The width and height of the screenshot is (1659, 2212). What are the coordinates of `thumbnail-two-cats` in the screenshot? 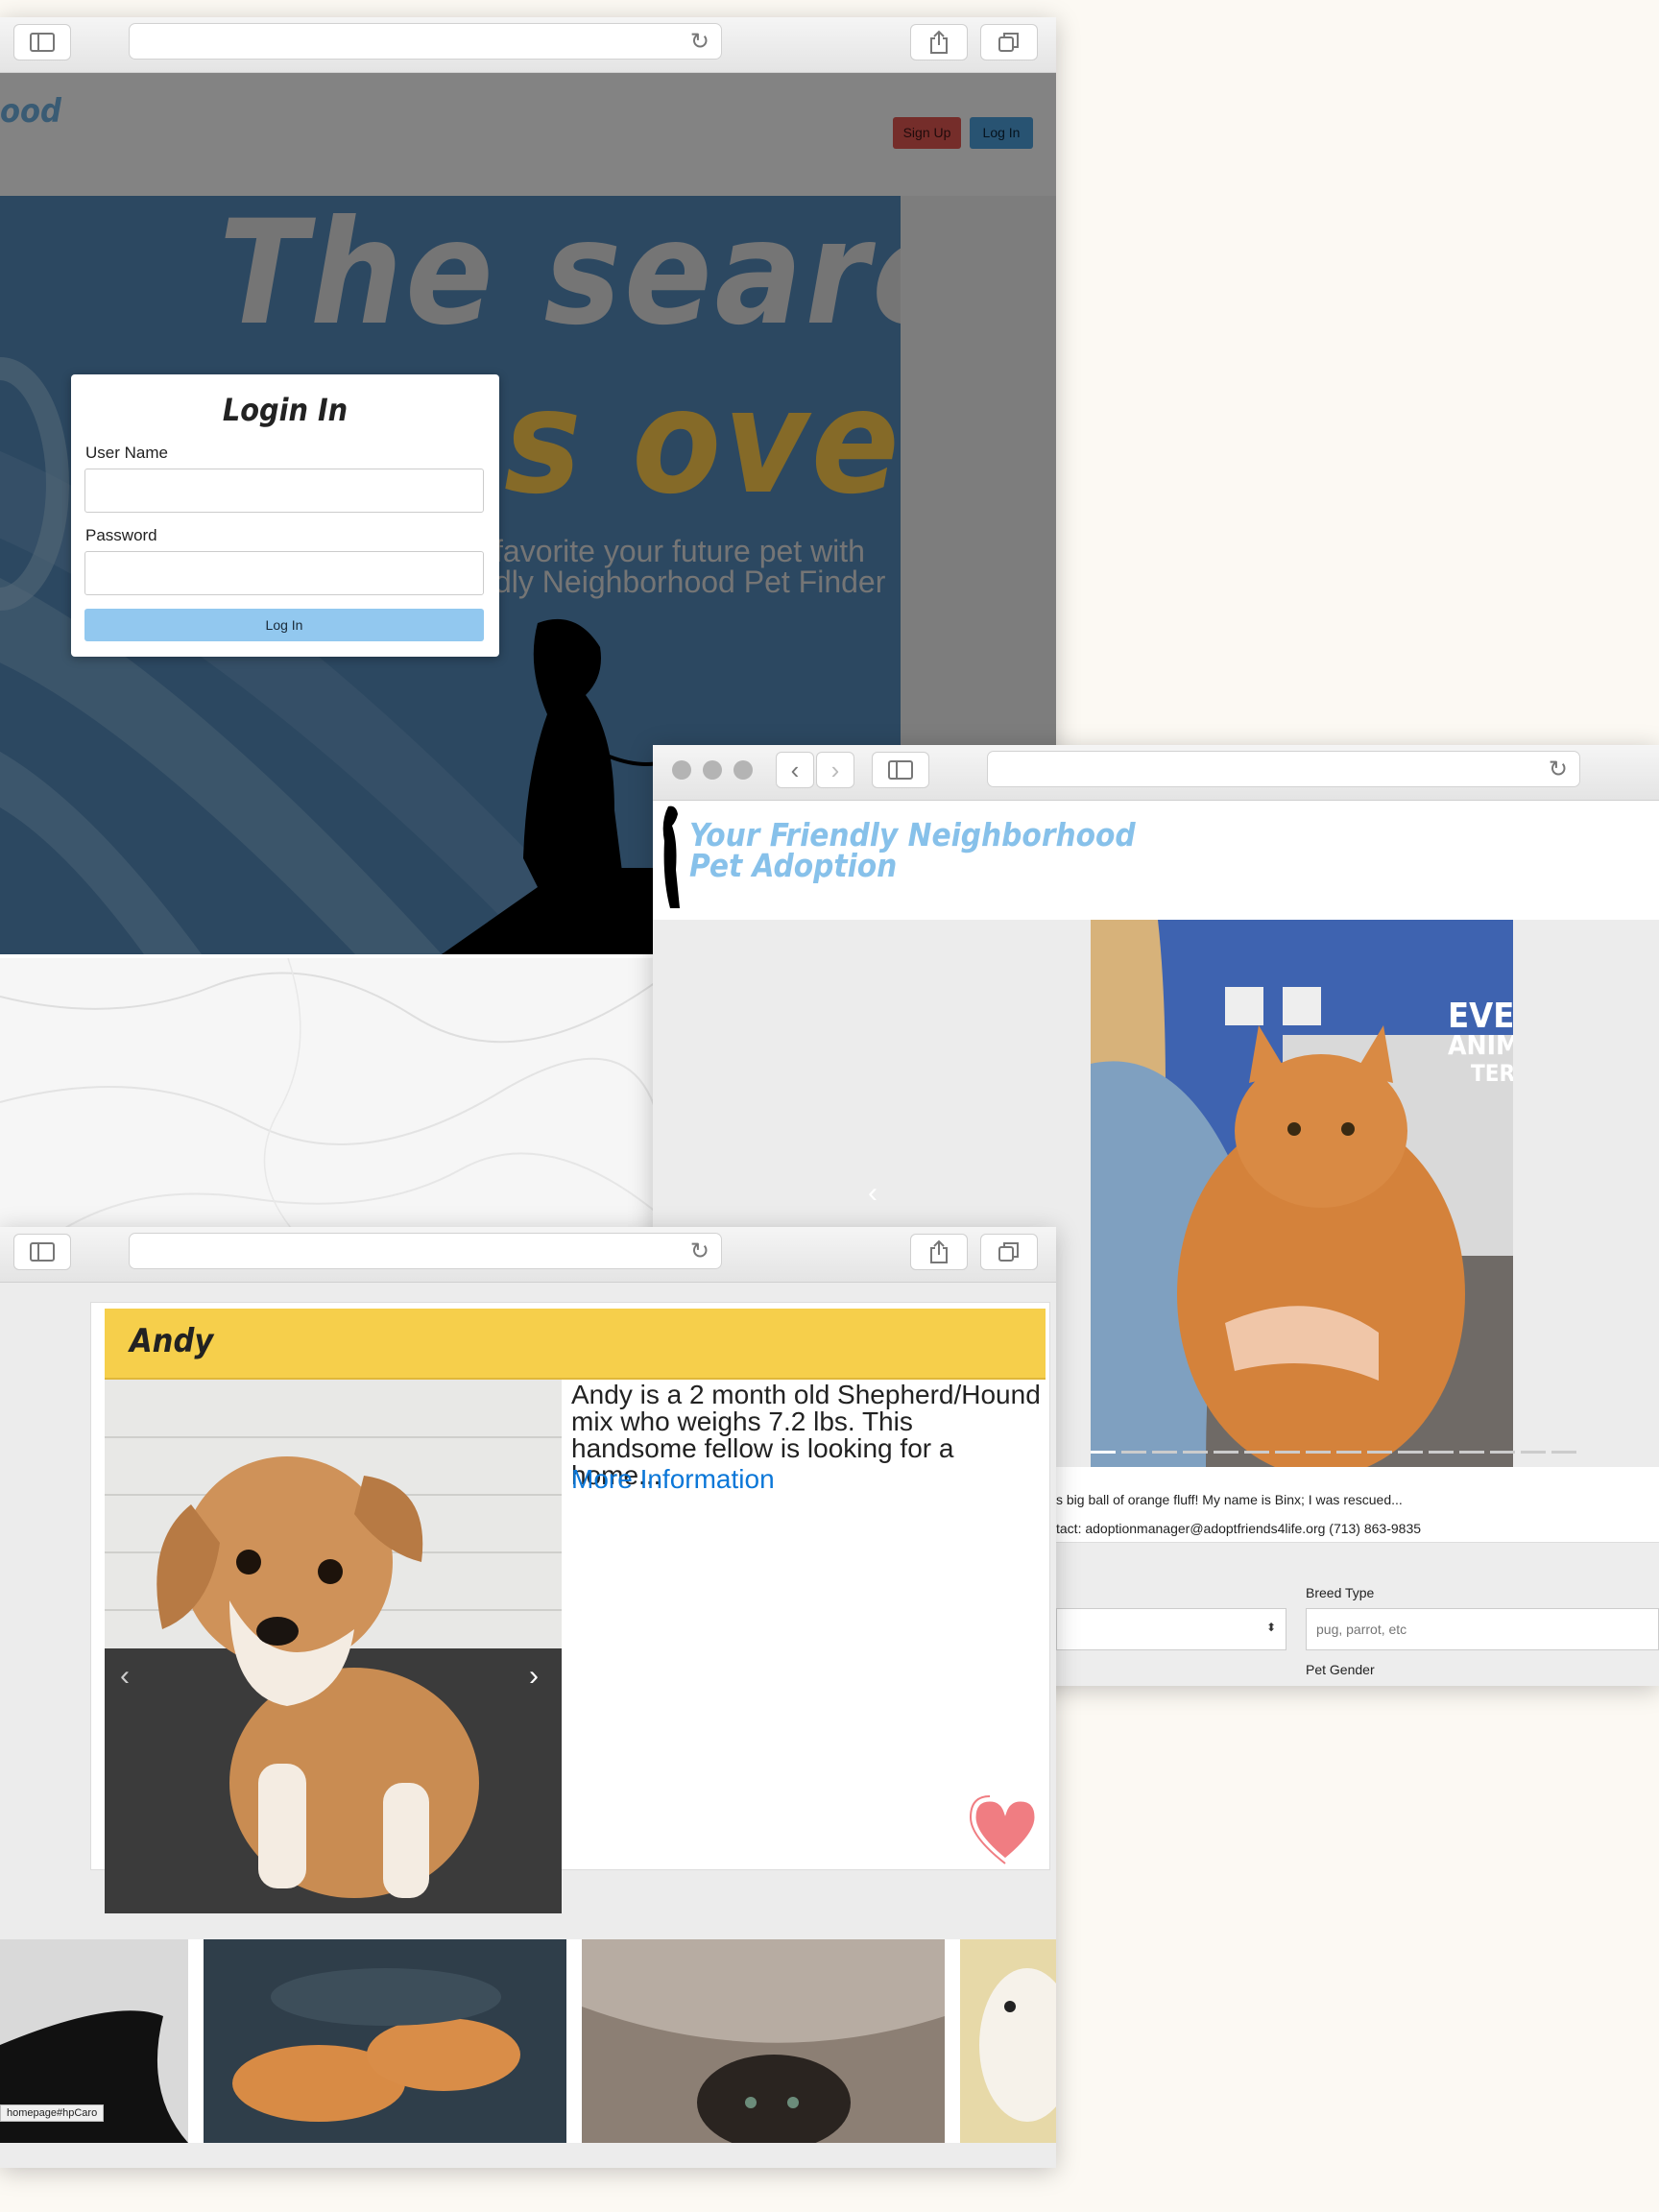 It's located at (385, 2041).